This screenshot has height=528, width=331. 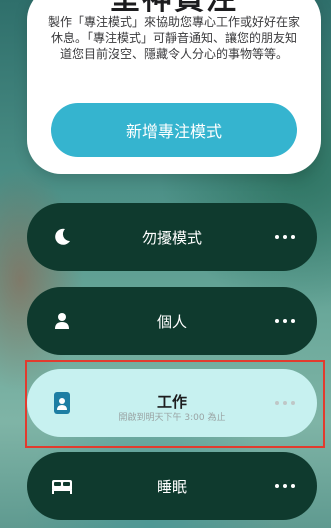 I want to click on focus-mode-do-not-disturb: 勿擾模式, so click(x=172, y=237).